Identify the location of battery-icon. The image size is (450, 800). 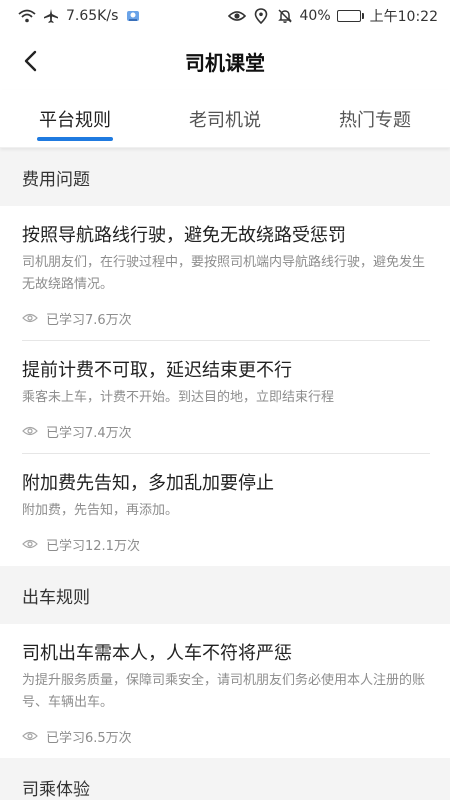
(350, 16).